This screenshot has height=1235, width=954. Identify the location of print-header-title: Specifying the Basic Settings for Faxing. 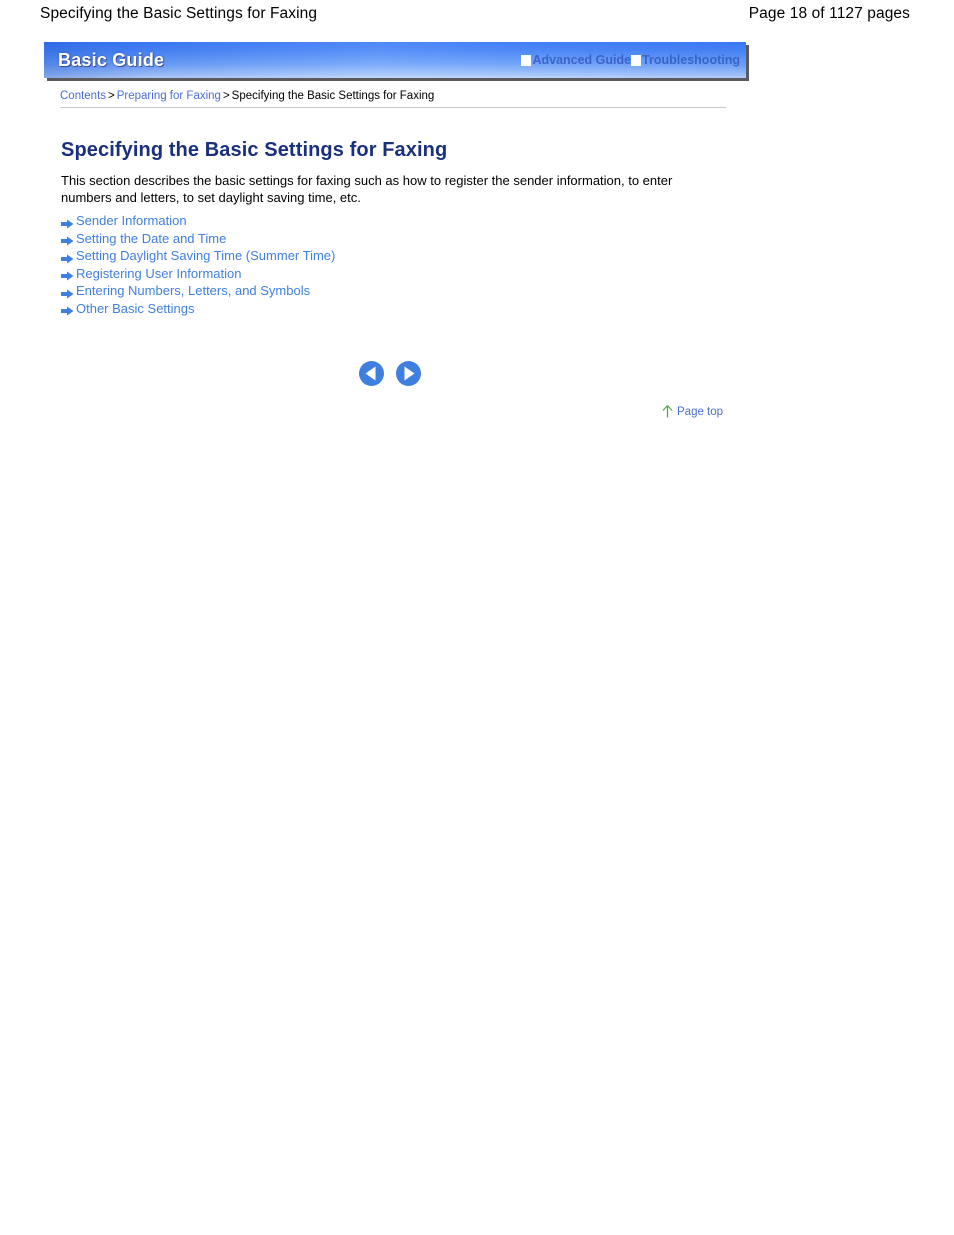
(179, 13).